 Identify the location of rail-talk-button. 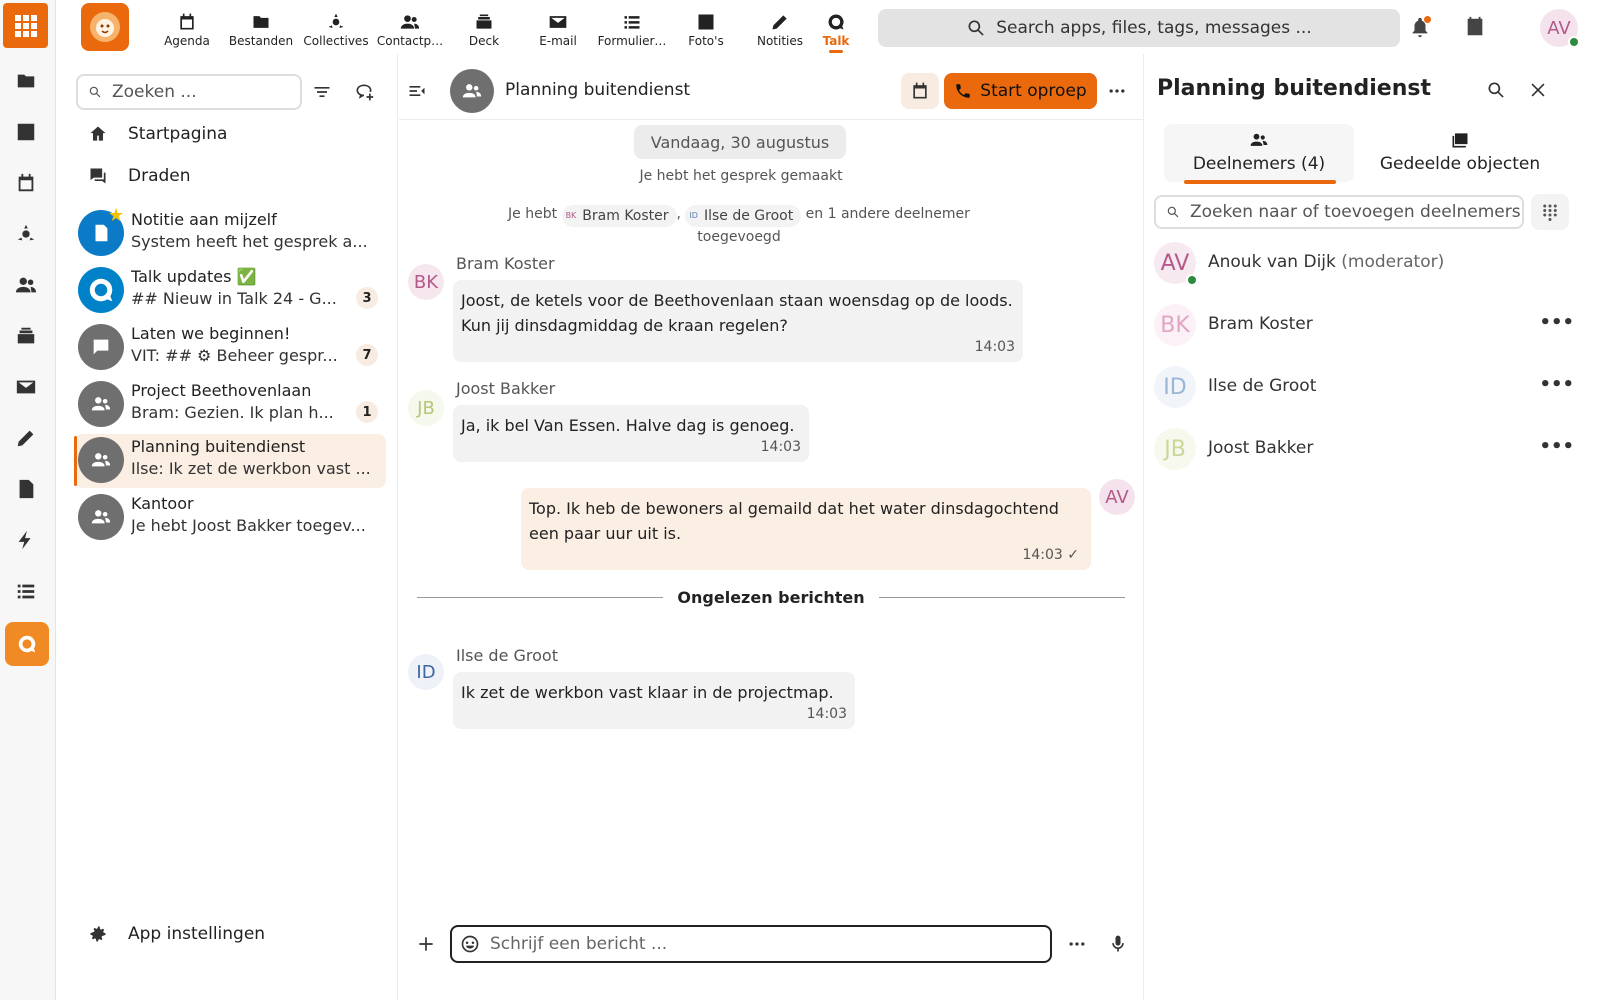
(27, 644).